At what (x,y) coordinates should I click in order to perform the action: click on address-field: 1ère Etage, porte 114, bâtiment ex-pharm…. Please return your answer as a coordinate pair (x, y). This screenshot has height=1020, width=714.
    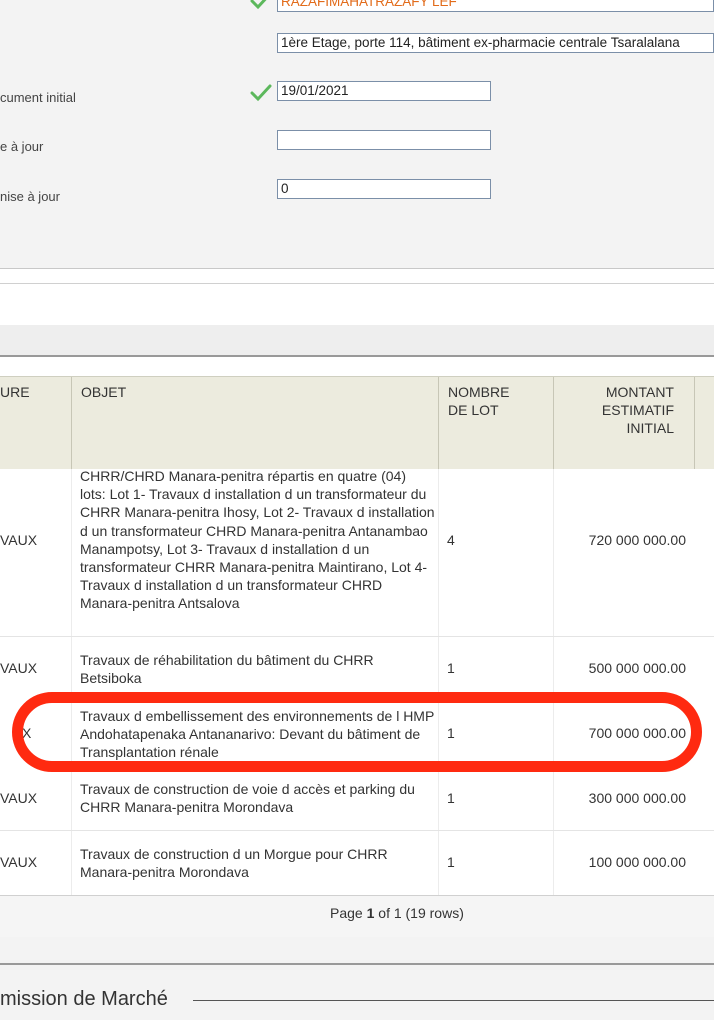
    Looking at the image, I should click on (495, 43).